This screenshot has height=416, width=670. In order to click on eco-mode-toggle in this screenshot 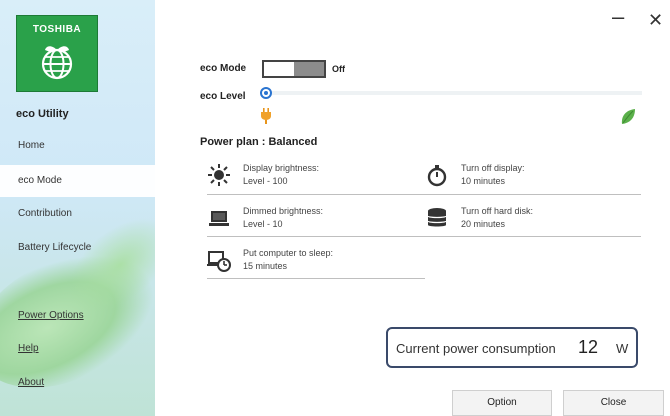, I will do `click(294, 69)`.